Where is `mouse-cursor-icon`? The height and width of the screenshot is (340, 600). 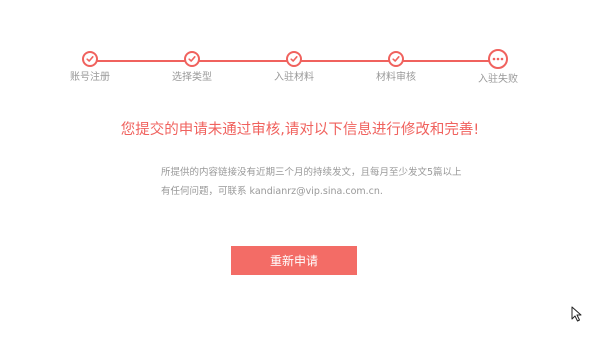
mouse-cursor-icon is located at coordinates (576, 314).